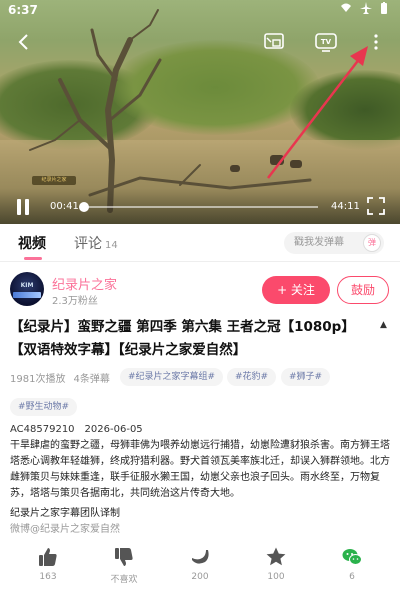 The height and width of the screenshot is (596, 400). Describe the element at coordinates (91, 379) in the screenshot. I see `danmaku-count: 4条弹幕` at that location.